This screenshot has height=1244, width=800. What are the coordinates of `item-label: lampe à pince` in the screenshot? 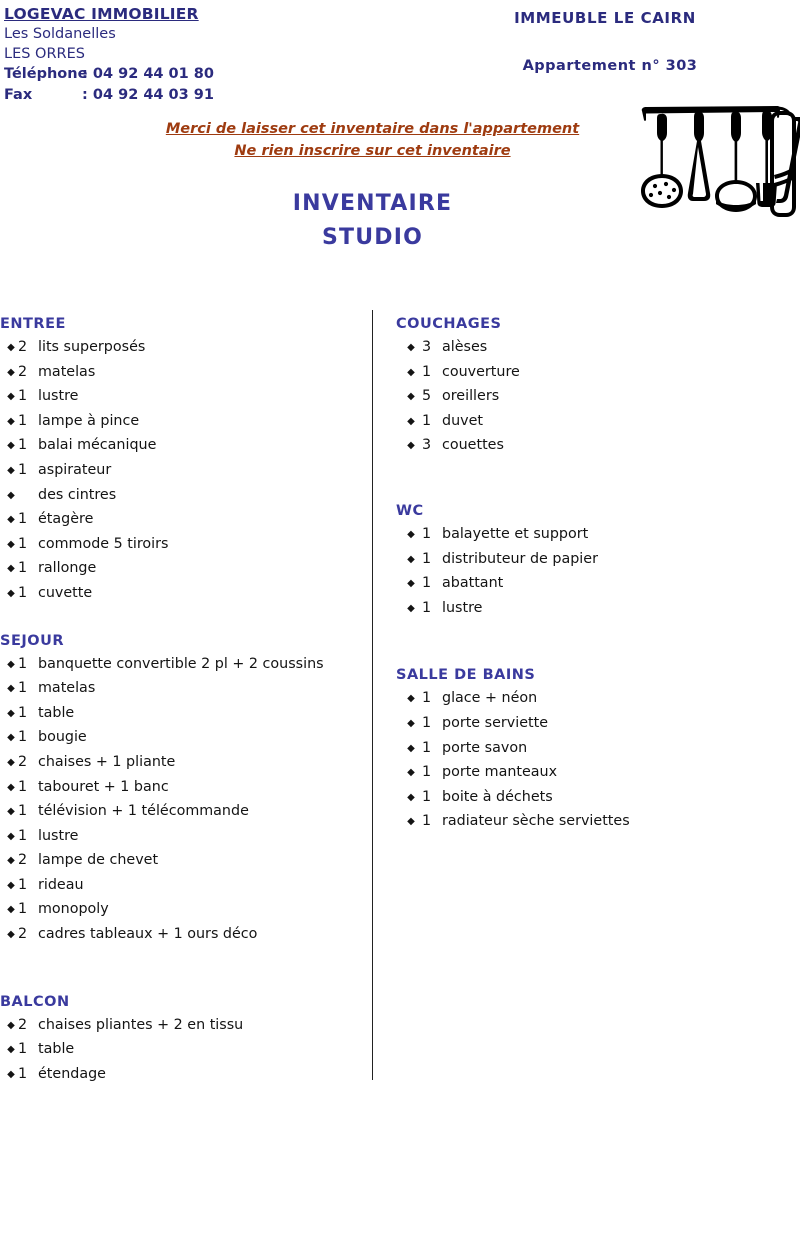 It's located at (89, 420).